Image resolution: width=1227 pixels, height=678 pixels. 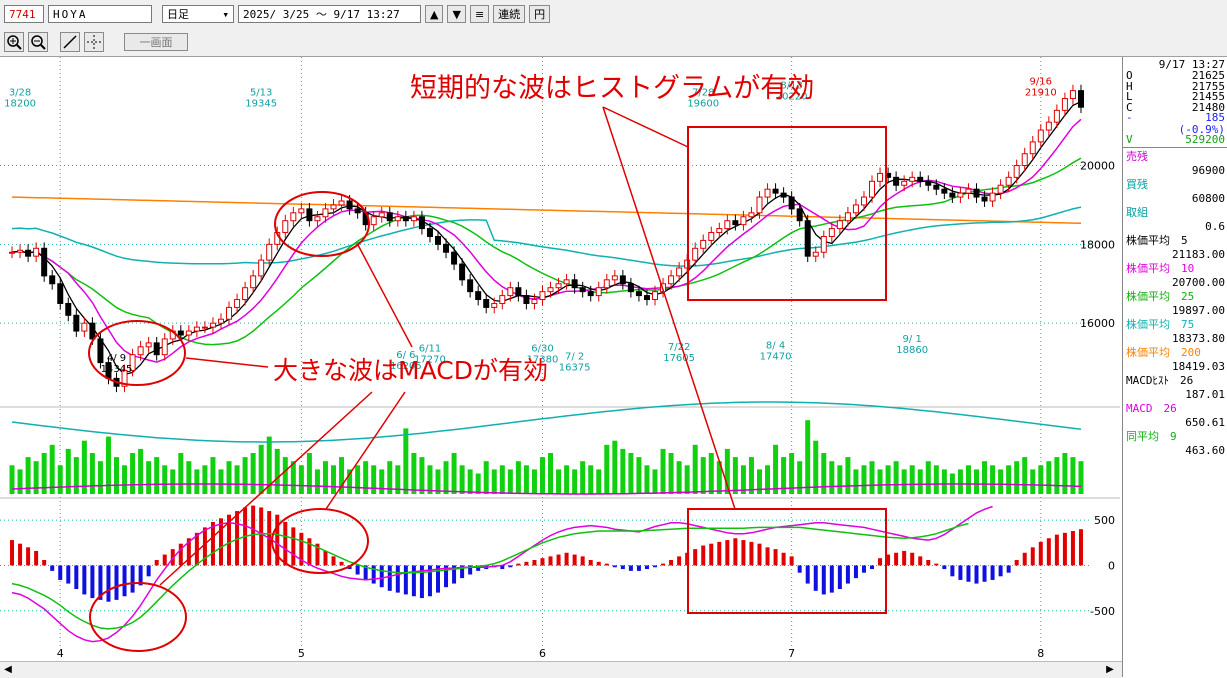 What do you see at coordinates (60, 653) in the screenshot?
I see `month-label: 4` at bounding box center [60, 653].